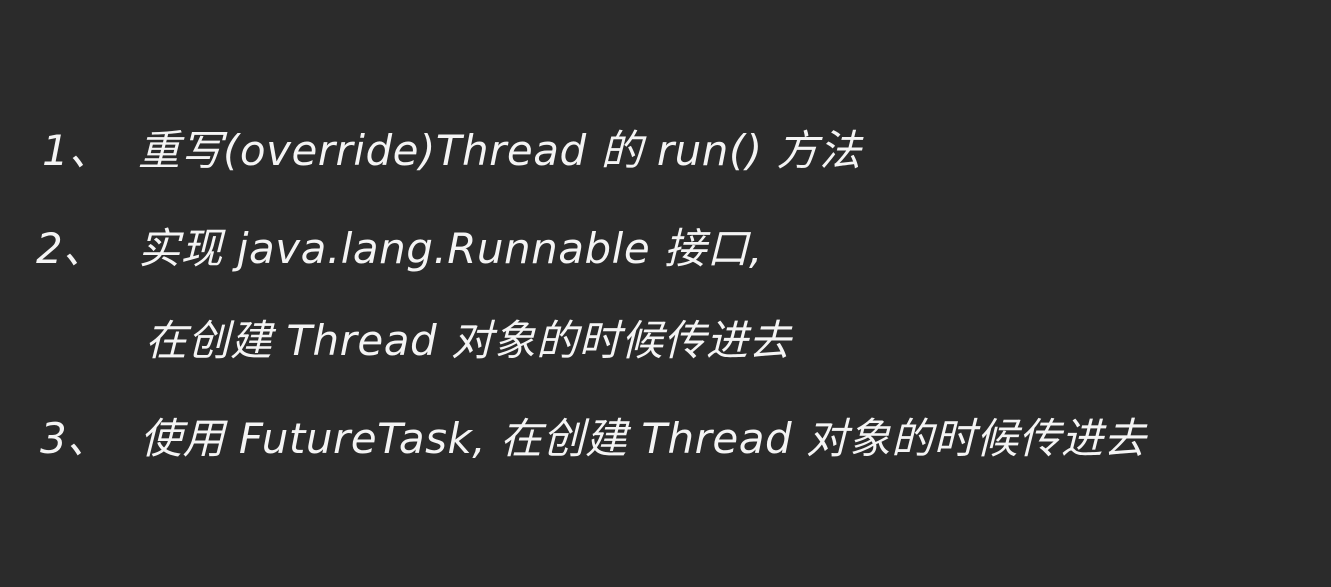 This screenshot has width=1331, height=587. Describe the element at coordinates (450, 248) in the screenshot. I see `item-2-text: 实现 java.lang.Runnable 接口,` at that location.